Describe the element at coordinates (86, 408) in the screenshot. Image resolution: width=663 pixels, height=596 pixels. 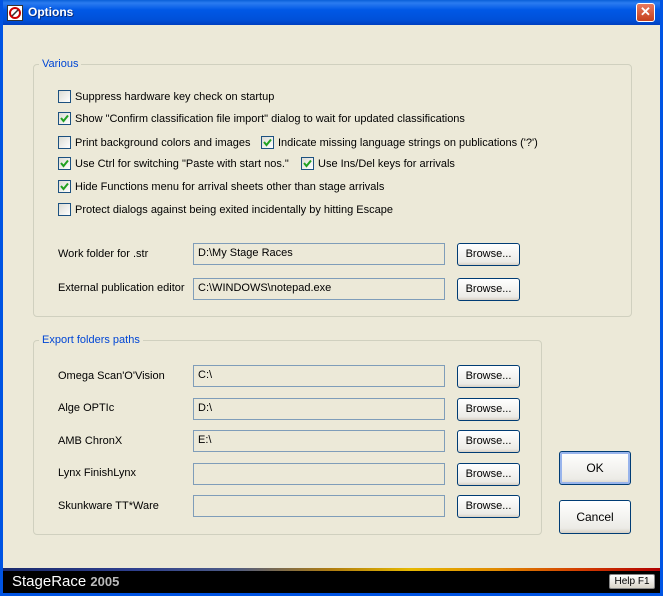
I see `alge-label: Alge OPTIc` at that location.